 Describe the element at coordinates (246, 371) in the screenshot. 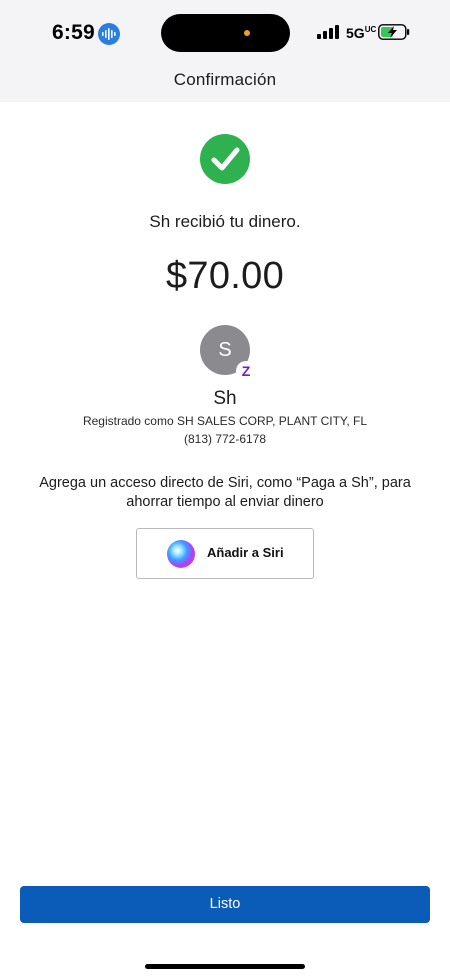

I see `zelle-badge-icon: Z` at that location.